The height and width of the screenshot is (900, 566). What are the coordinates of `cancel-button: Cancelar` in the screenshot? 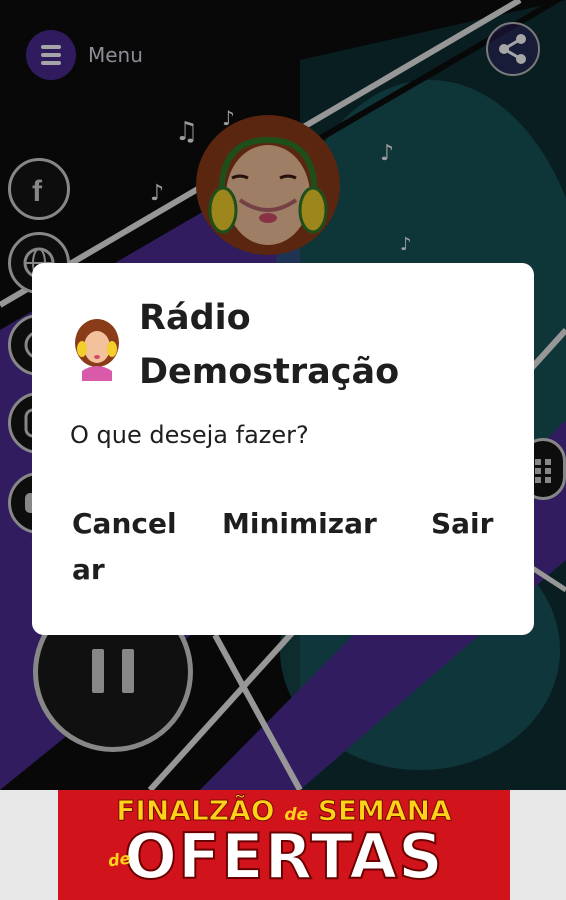 It's located at (128, 547).